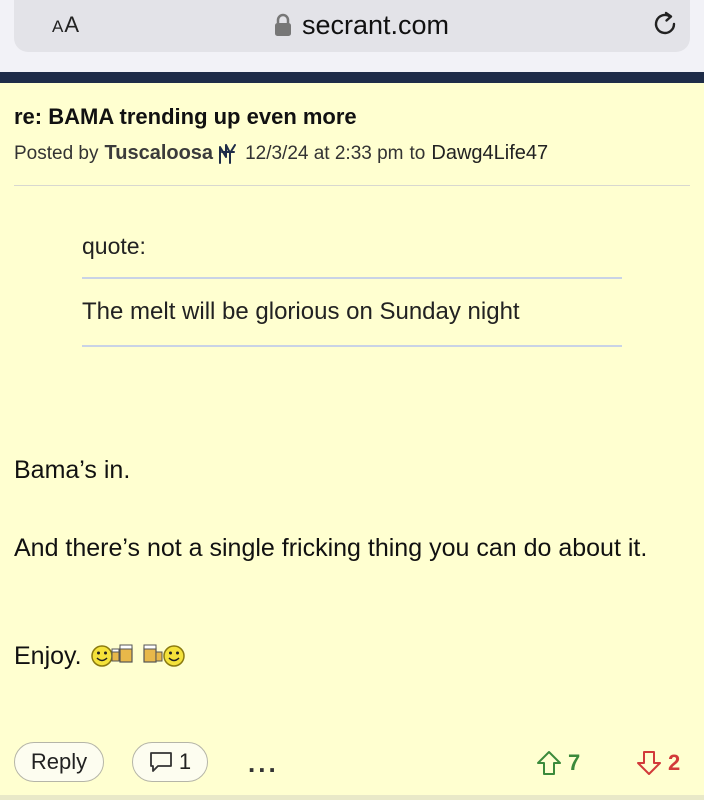 The image size is (704, 800). What do you see at coordinates (574, 762) in the screenshot?
I see `upvote-count: 7` at bounding box center [574, 762].